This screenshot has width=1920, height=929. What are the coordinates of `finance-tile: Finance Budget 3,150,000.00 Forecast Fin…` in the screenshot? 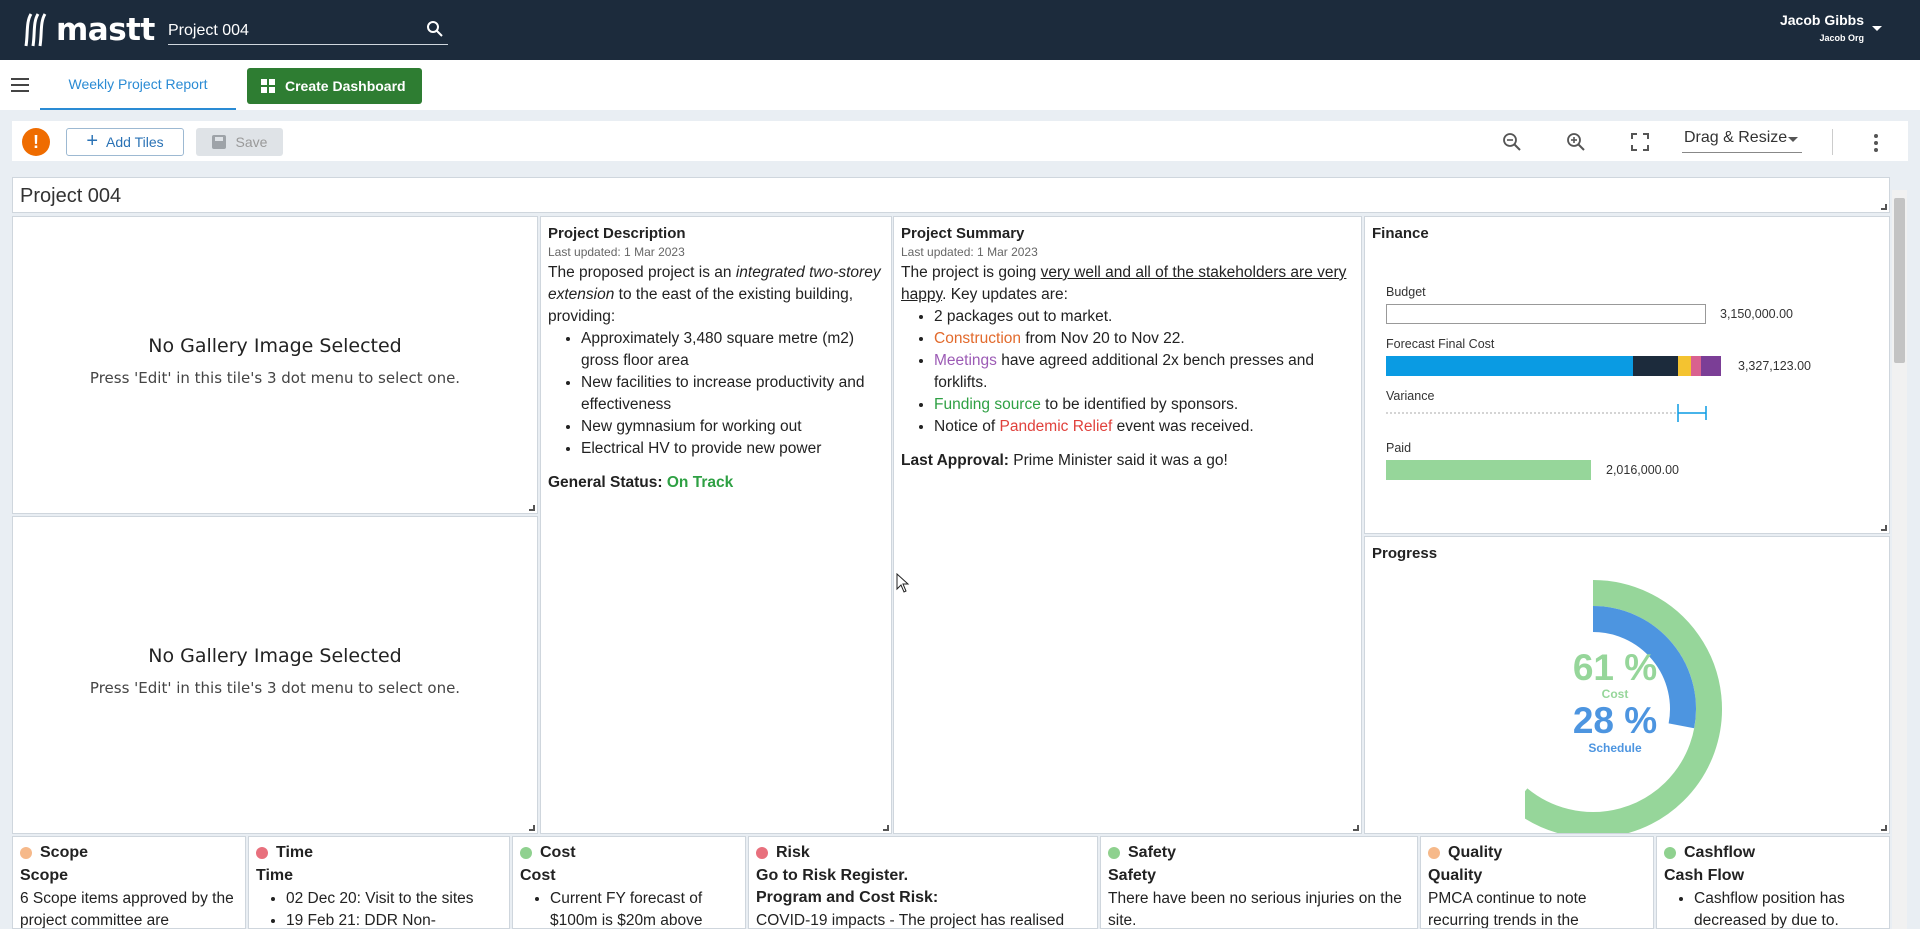 It's located at (1627, 375).